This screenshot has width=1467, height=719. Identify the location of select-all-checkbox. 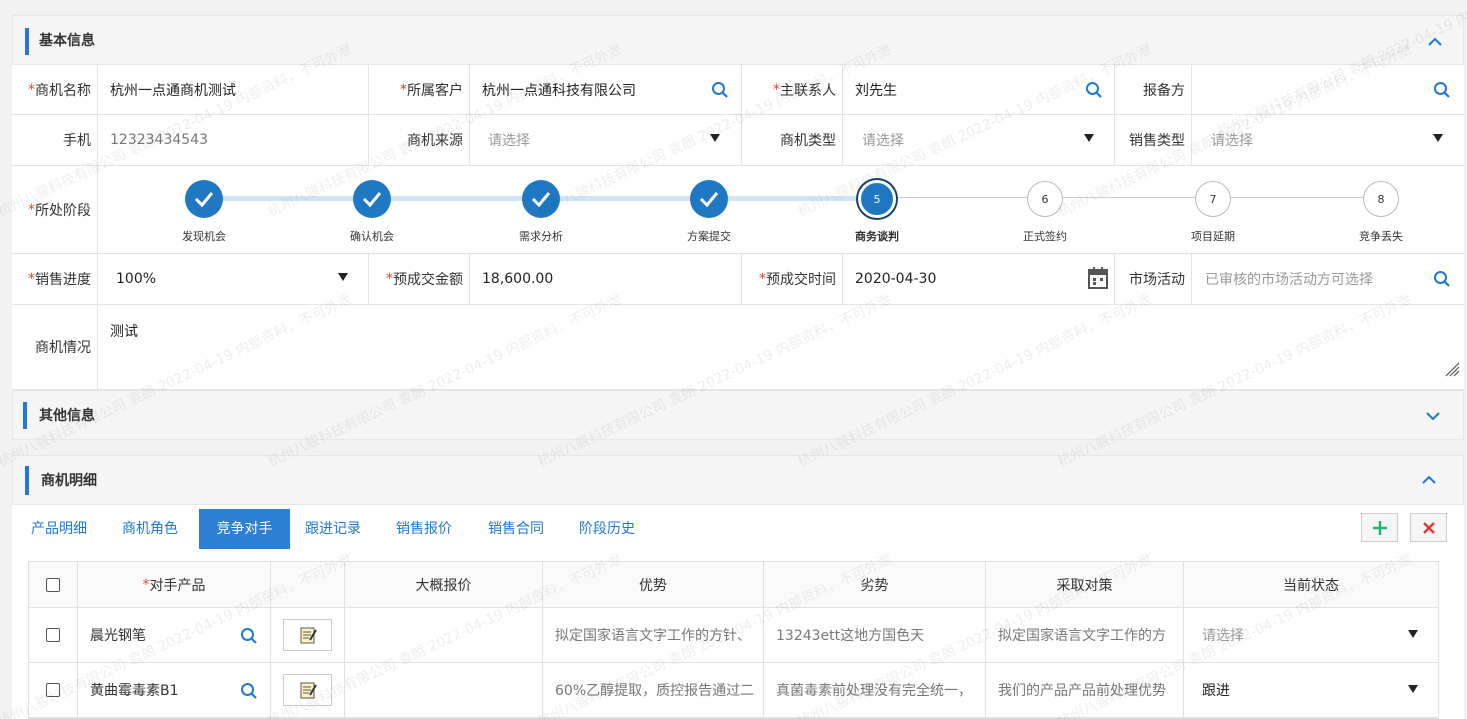
(53, 584).